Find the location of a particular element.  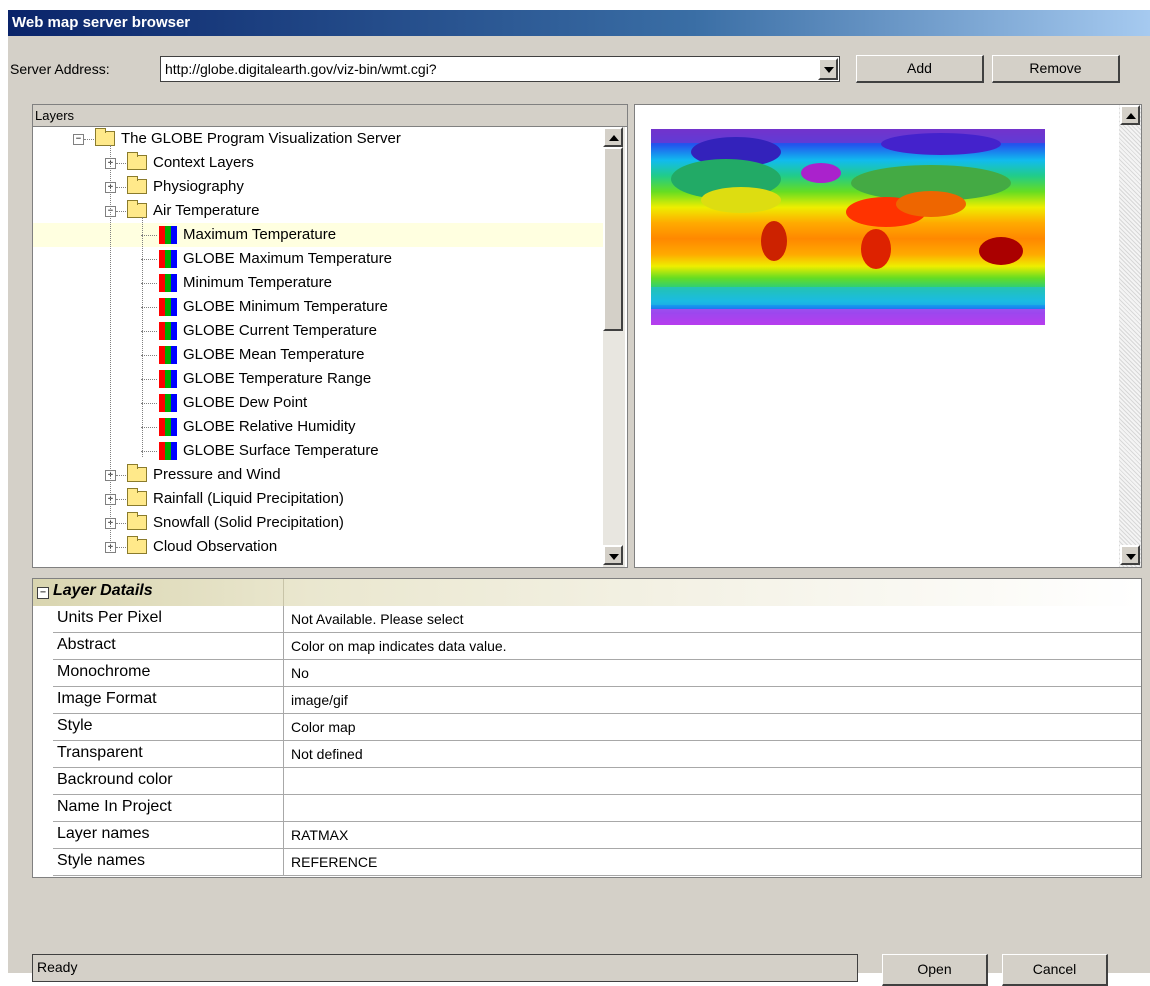

cancel-button: Cancel is located at coordinates (1055, 970).